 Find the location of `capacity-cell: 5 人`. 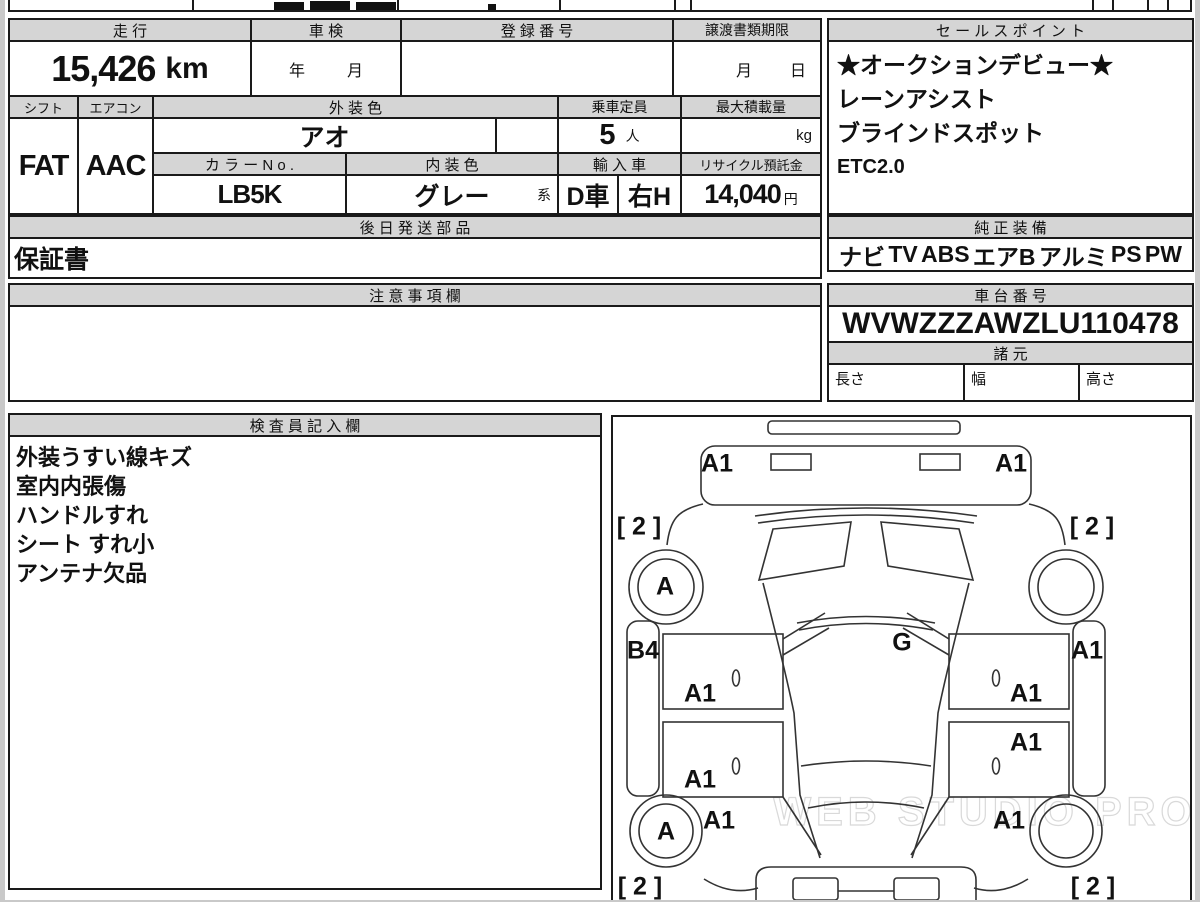

capacity-cell: 5 人 is located at coordinates (619, 135).